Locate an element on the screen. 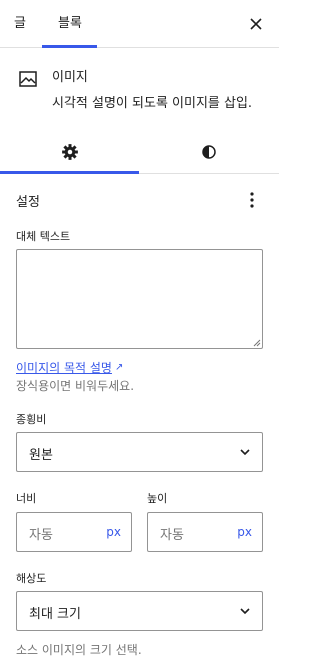 The height and width of the screenshot is (669, 320). gear-icon is located at coordinates (69, 152).